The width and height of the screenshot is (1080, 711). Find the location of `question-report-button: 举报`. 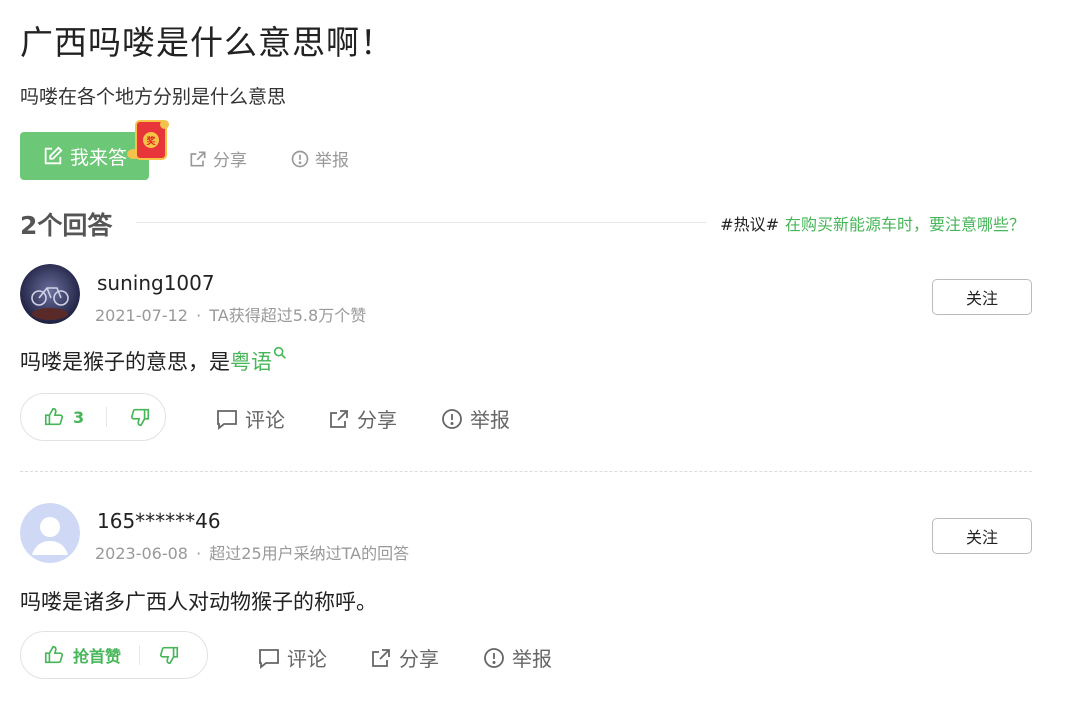

question-report-button: 举报 is located at coordinates (319, 158).